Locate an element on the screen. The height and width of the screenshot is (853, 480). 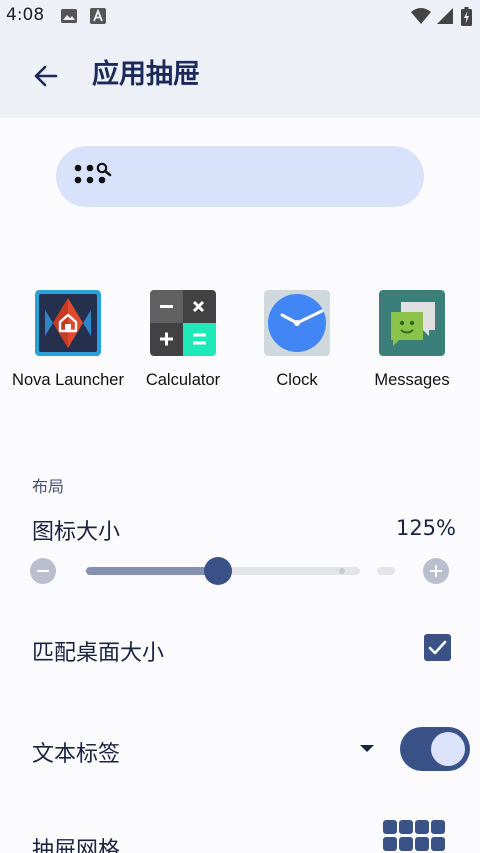
app-drawer-search-icon is located at coordinates (93, 173).